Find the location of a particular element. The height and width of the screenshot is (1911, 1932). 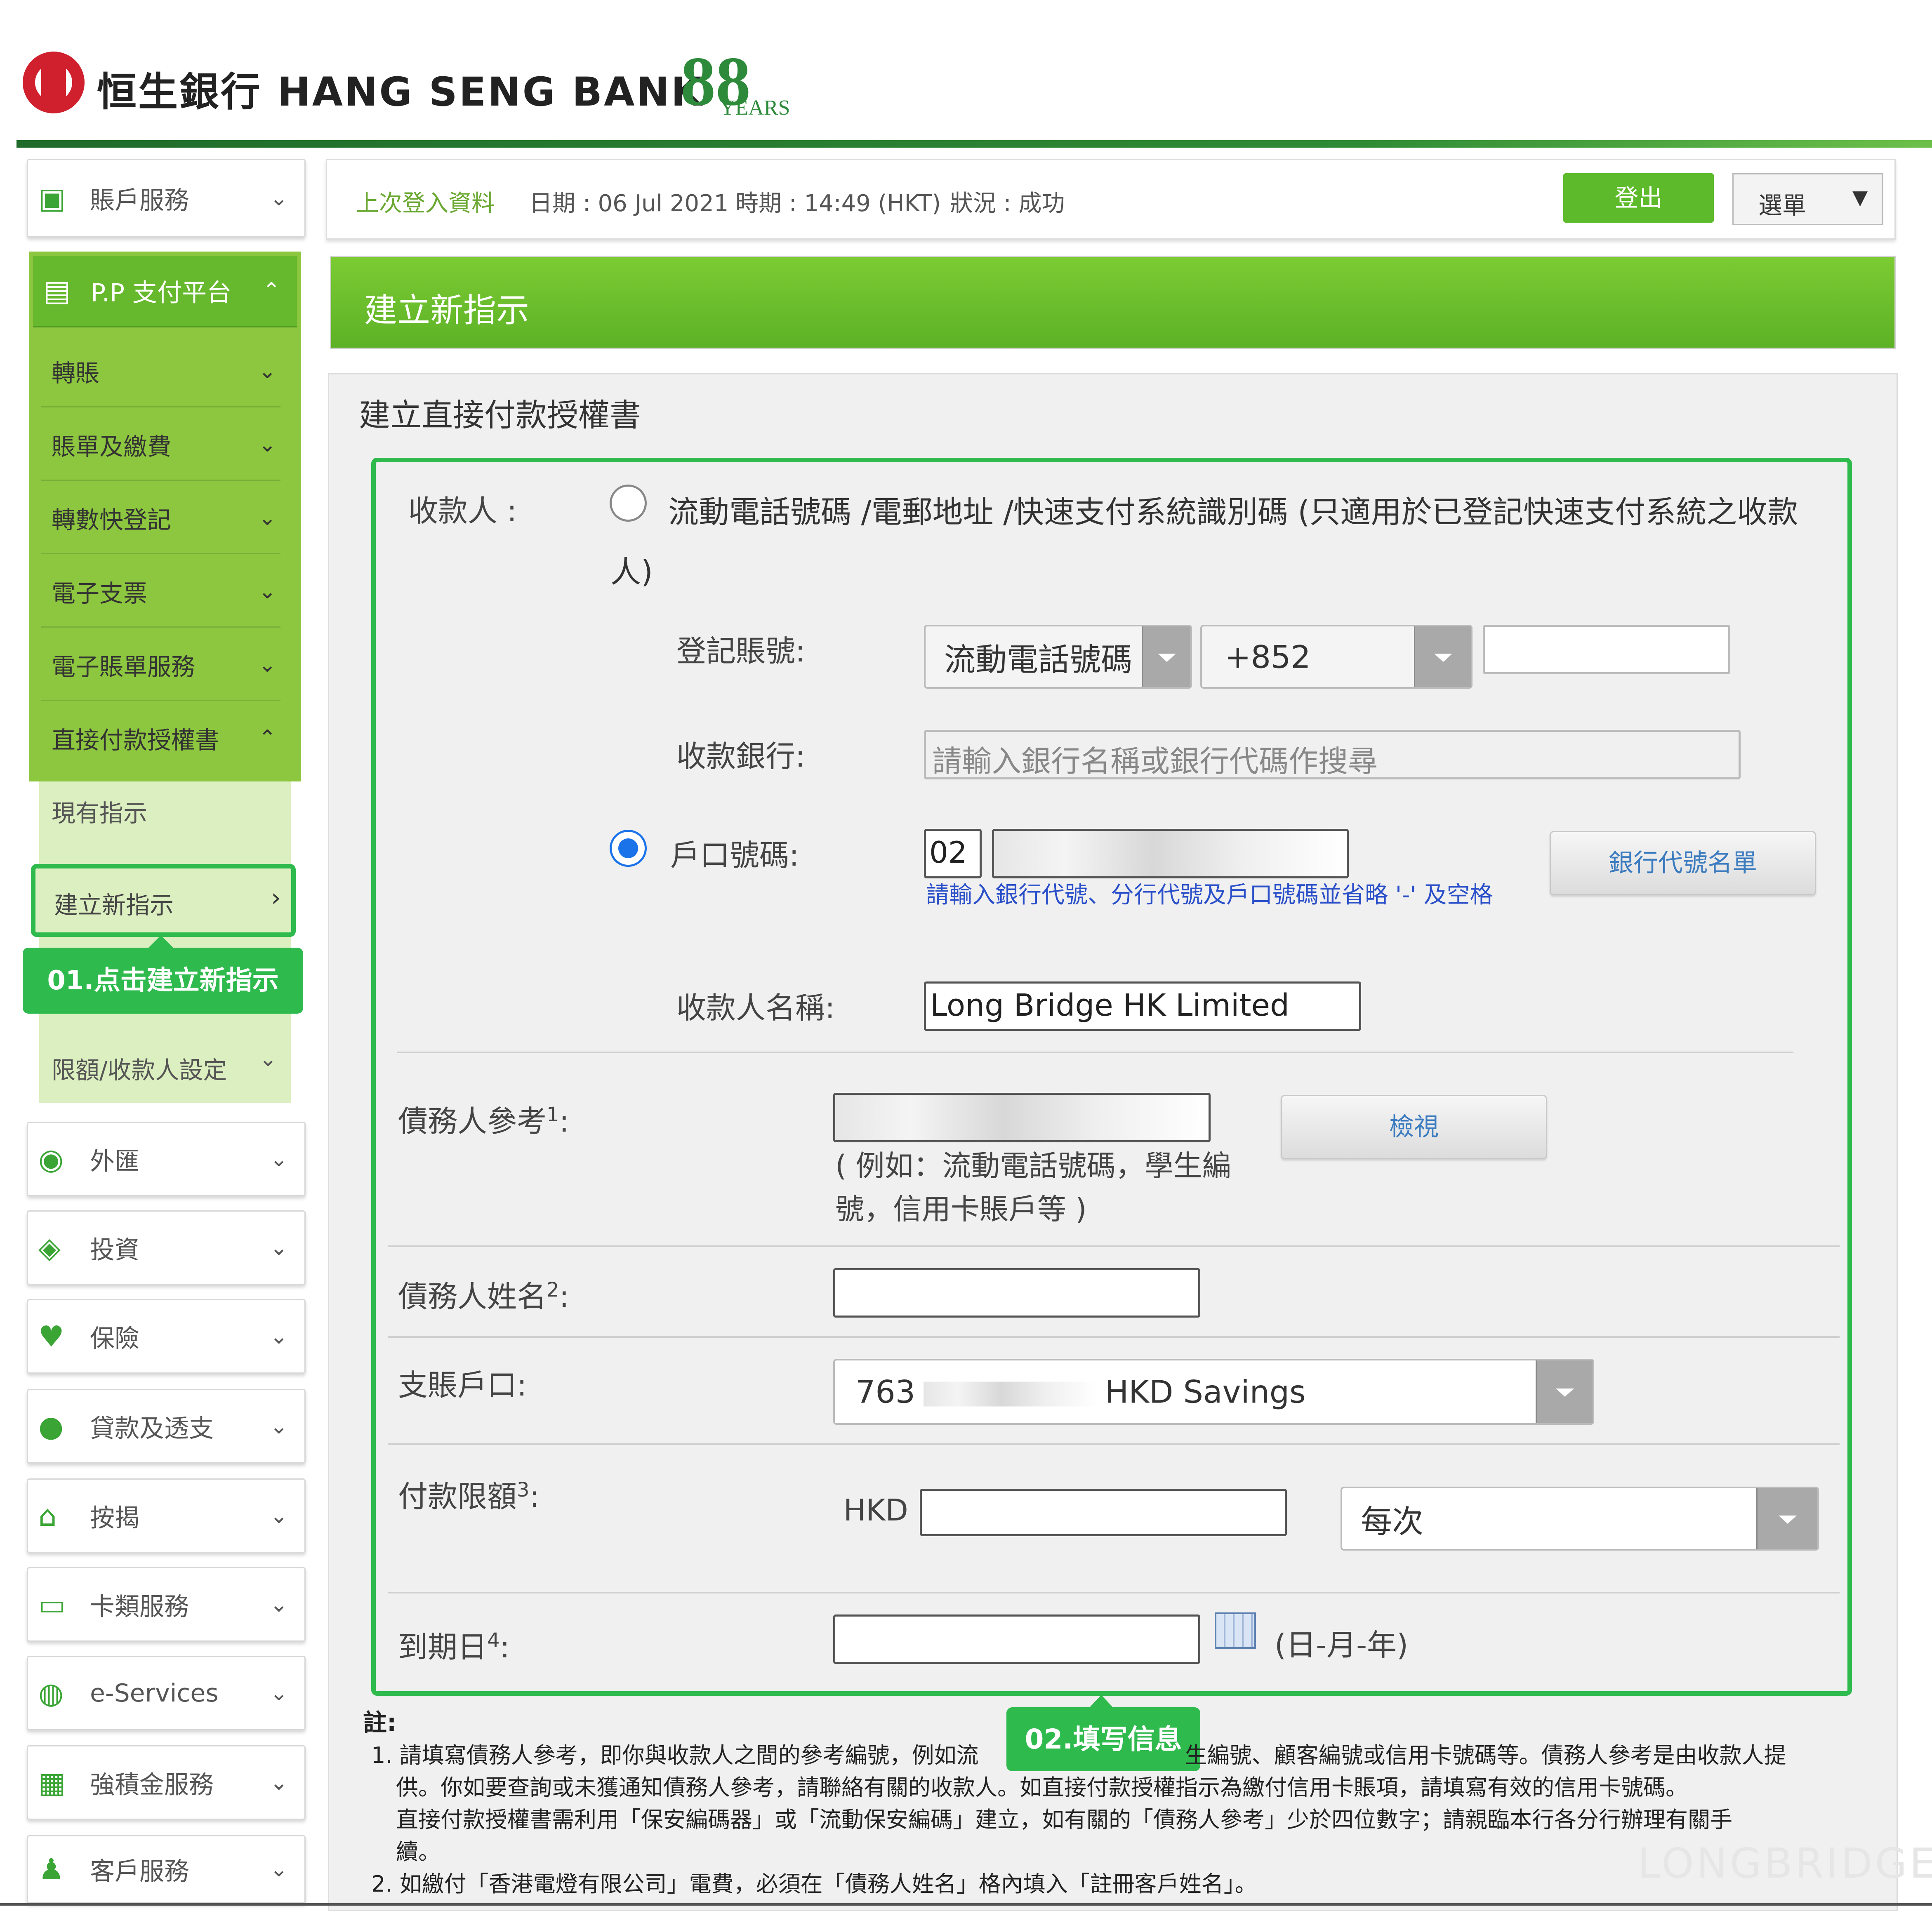

view-button: 檢視 is located at coordinates (1414, 1127).